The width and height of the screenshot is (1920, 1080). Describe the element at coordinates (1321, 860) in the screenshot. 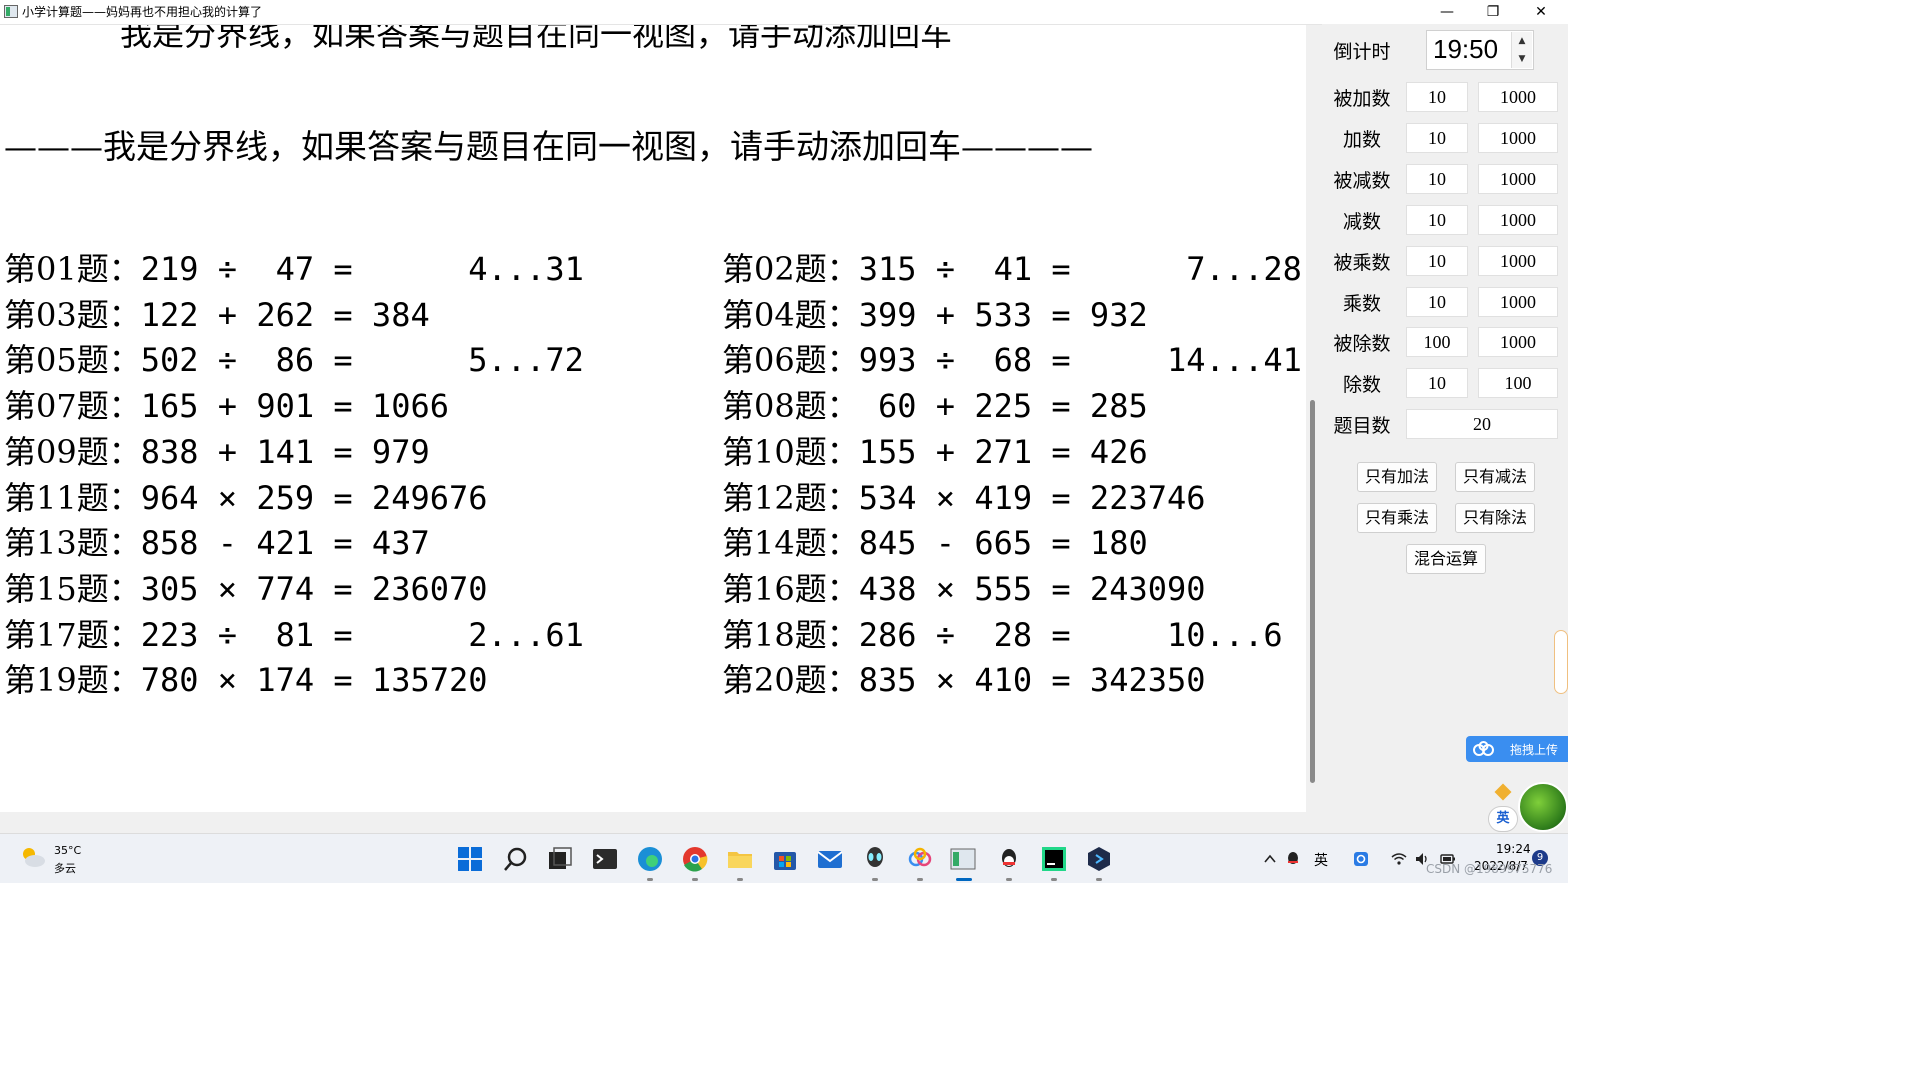

I see `ime-indicator: 英` at that location.